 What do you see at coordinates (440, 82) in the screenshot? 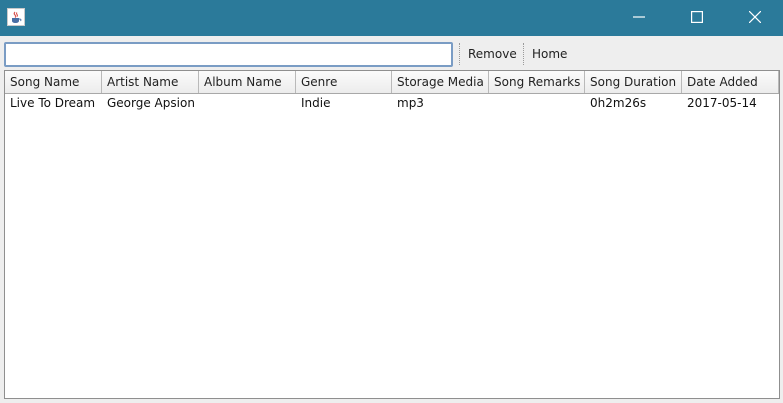
I see `column-header-storage-media: Storage Media` at bounding box center [440, 82].